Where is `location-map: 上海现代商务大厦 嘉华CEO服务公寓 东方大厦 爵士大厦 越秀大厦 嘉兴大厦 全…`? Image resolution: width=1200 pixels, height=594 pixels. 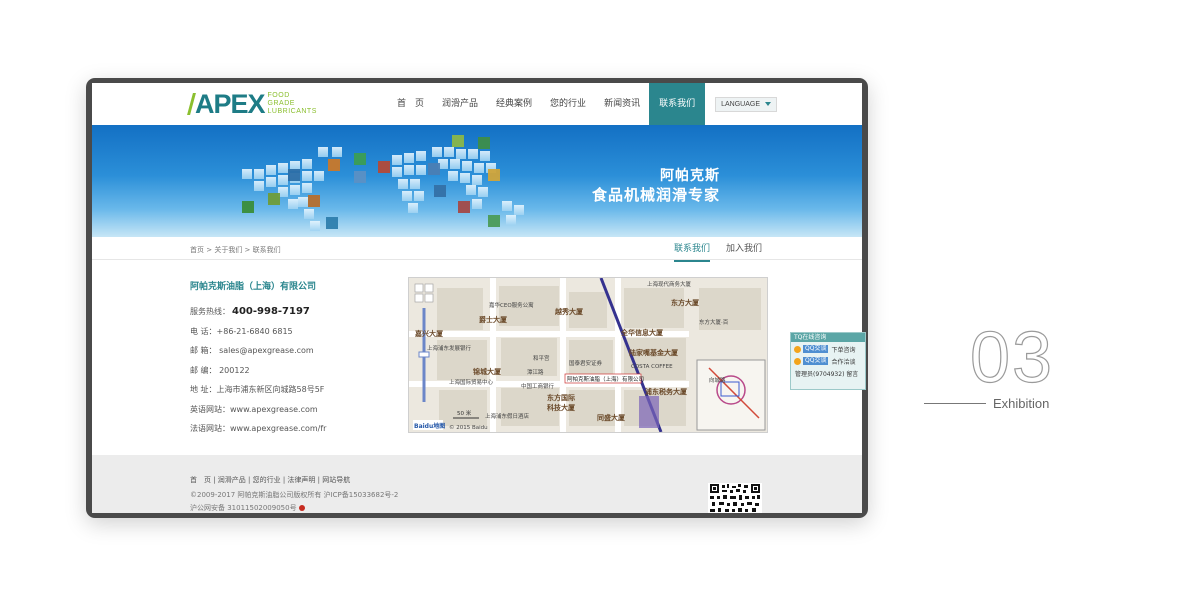
location-map: 上海现代商务大厦 嘉华CEO服务公寓 东方大厦 爵士大厦 越秀大厦 嘉兴大厦 全… is located at coordinates (588, 355).